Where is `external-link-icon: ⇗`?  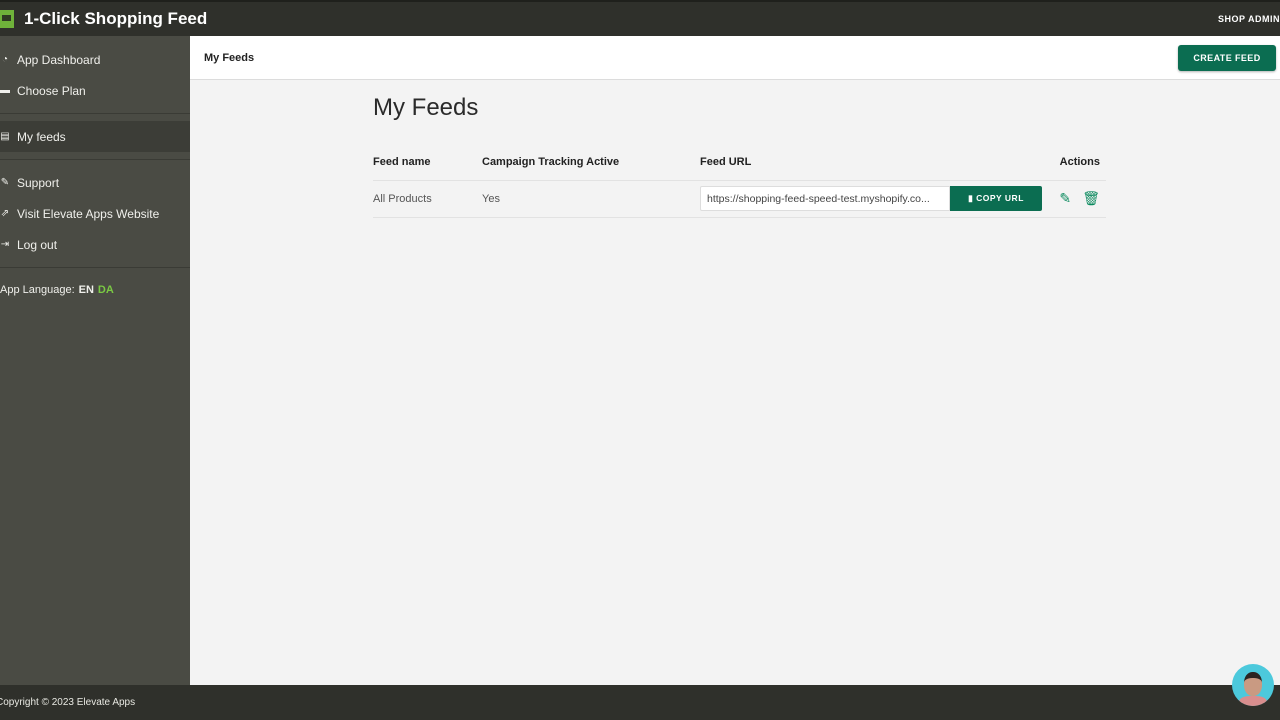 external-link-icon: ⇗ is located at coordinates (5, 213).